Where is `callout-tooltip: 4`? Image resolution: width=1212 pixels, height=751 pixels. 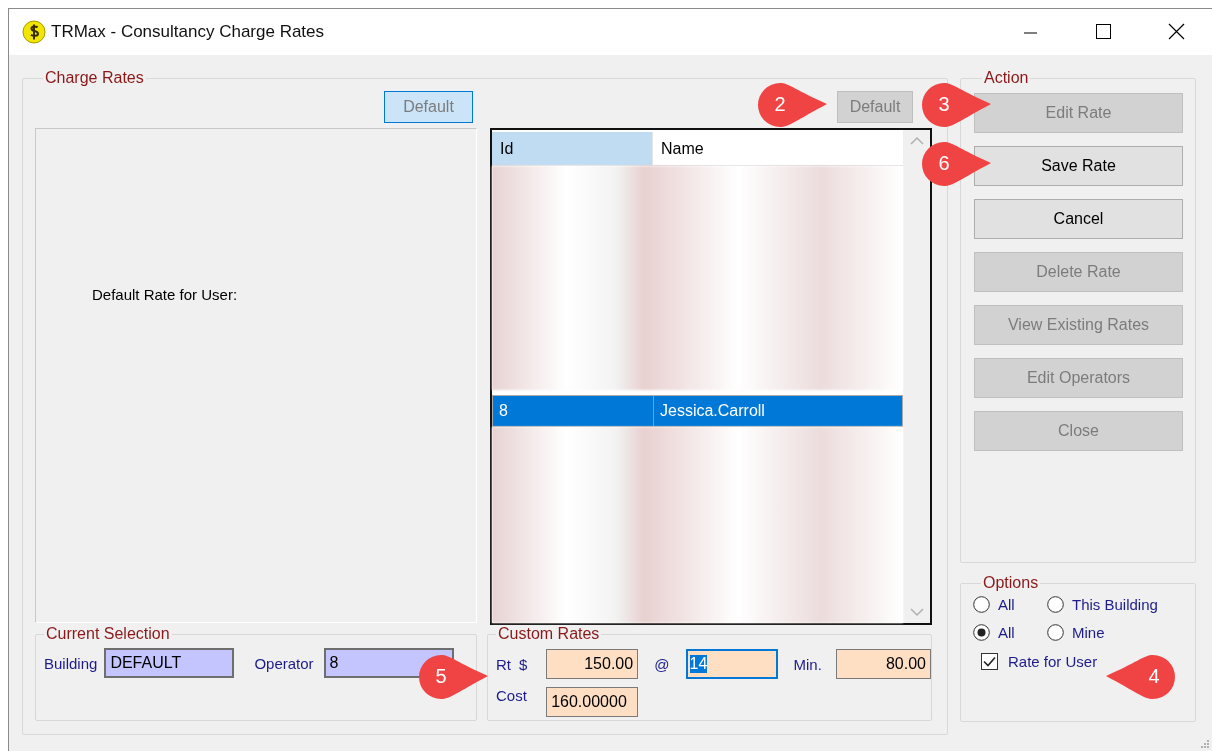
callout-tooltip: 4 is located at coordinates (1141, 677).